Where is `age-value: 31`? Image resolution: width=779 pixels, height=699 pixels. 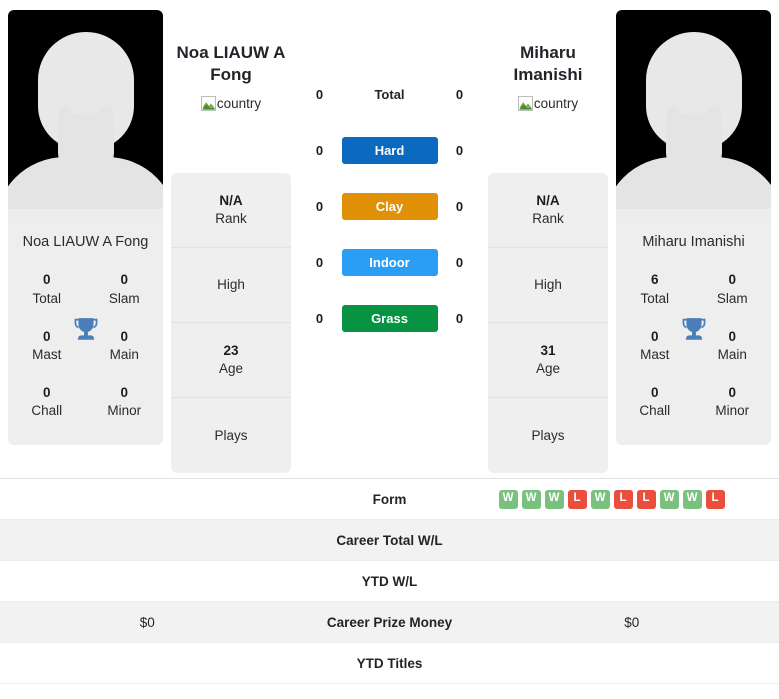
age-value: 31 is located at coordinates (548, 351).